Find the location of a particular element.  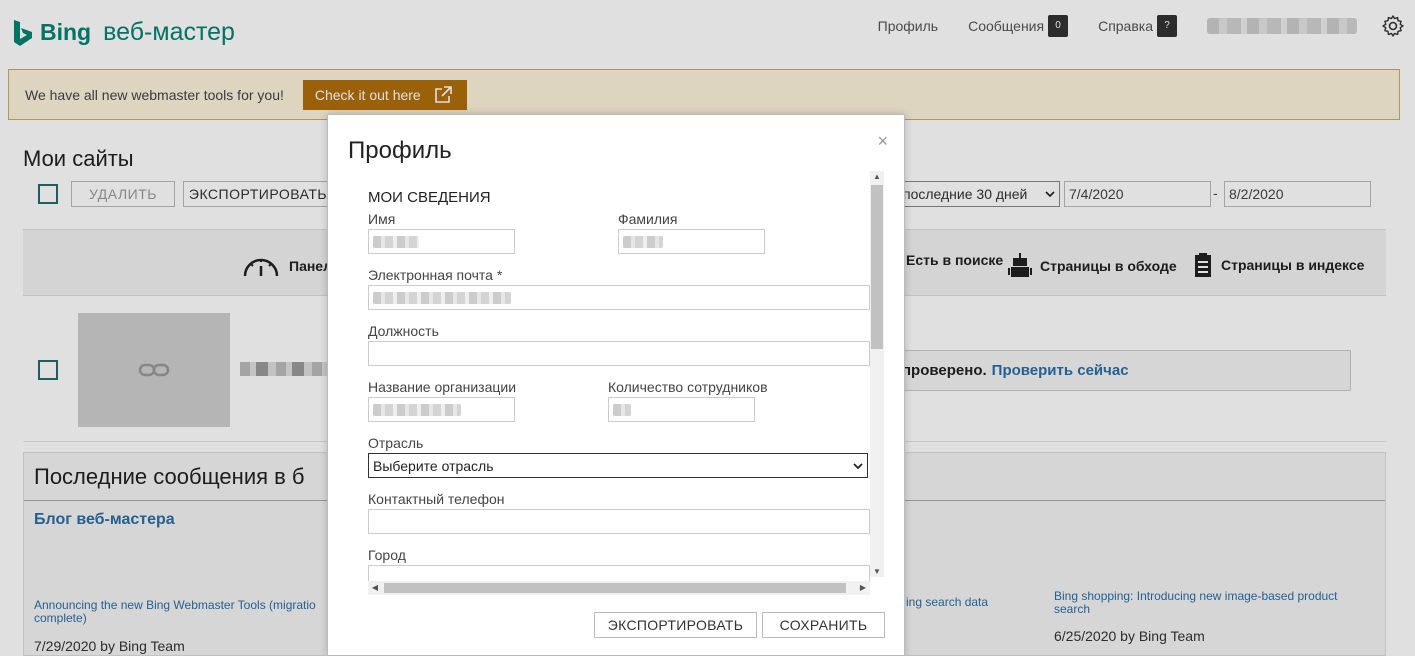

scroll-left-arrow: ◀ is located at coordinates (375, 587).